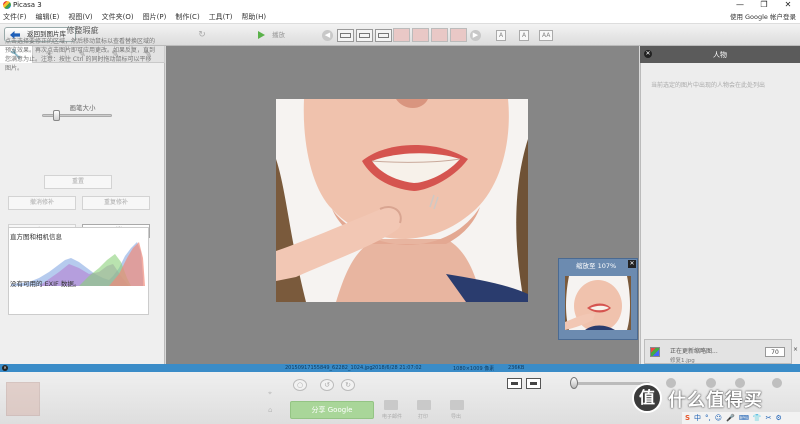  Describe the element at coordinates (648, 54) in the screenshot. I see `people-panel-close-icon: ✕` at that location.